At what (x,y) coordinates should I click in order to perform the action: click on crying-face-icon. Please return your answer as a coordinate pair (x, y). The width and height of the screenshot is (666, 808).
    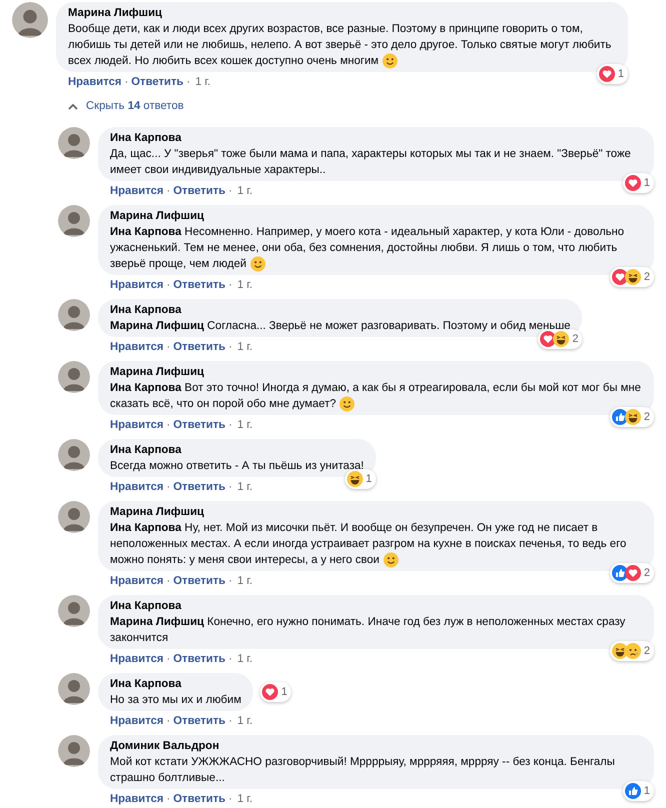
    Looking at the image, I should click on (632, 651).